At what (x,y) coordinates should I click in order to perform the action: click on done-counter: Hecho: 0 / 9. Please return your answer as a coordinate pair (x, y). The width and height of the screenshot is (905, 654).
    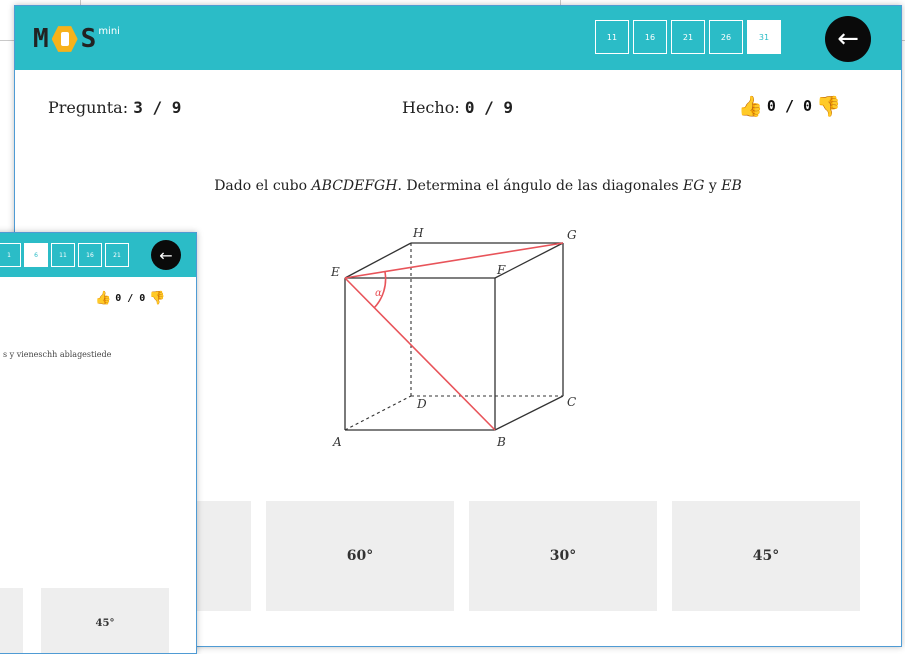
    Looking at the image, I should click on (457, 107).